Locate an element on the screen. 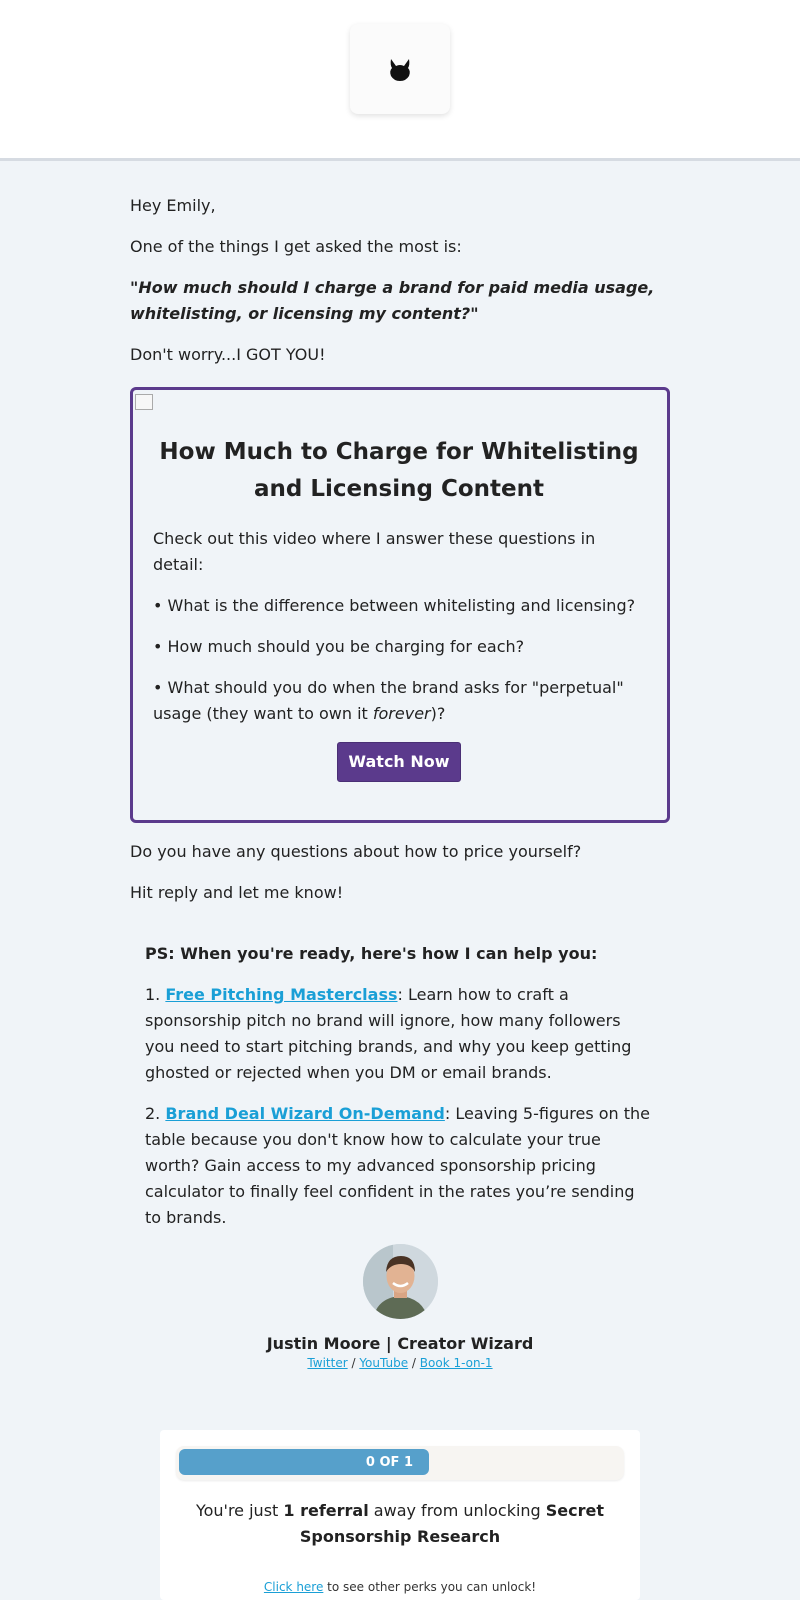 This screenshot has height=1600, width=800. referral-count: 1 referral is located at coordinates (326, 1510).